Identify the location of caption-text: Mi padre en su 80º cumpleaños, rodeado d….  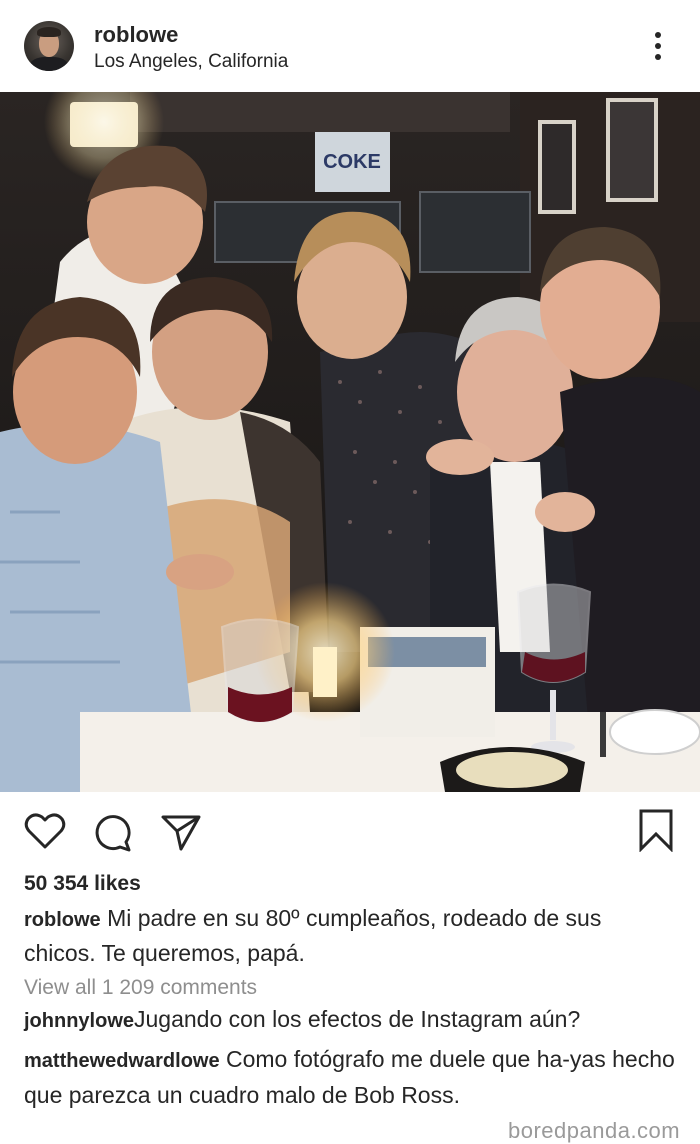
(313, 935).